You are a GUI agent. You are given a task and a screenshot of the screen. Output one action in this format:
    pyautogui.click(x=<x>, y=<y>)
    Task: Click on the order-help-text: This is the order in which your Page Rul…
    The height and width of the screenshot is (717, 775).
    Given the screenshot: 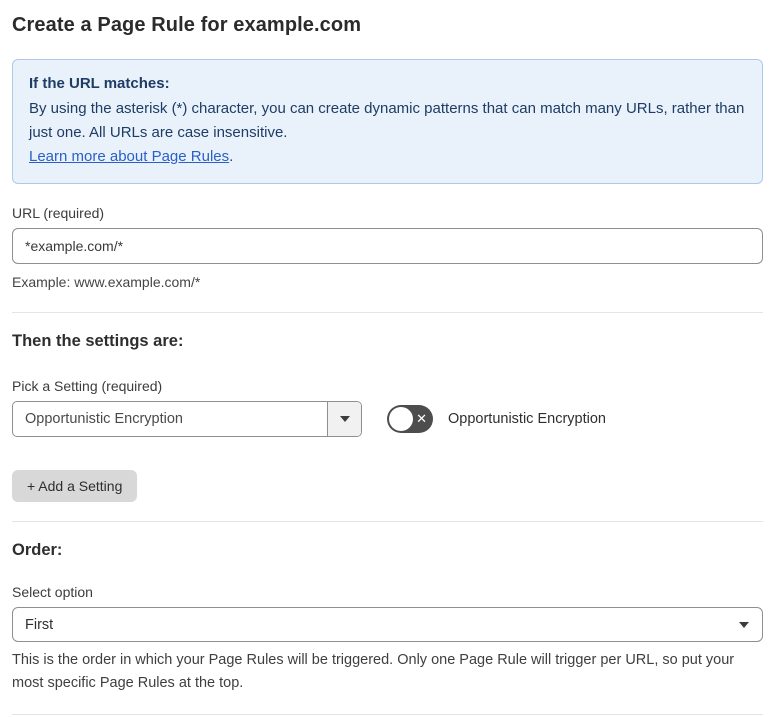 What is the action you would take?
    pyautogui.click(x=373, y=671)
    